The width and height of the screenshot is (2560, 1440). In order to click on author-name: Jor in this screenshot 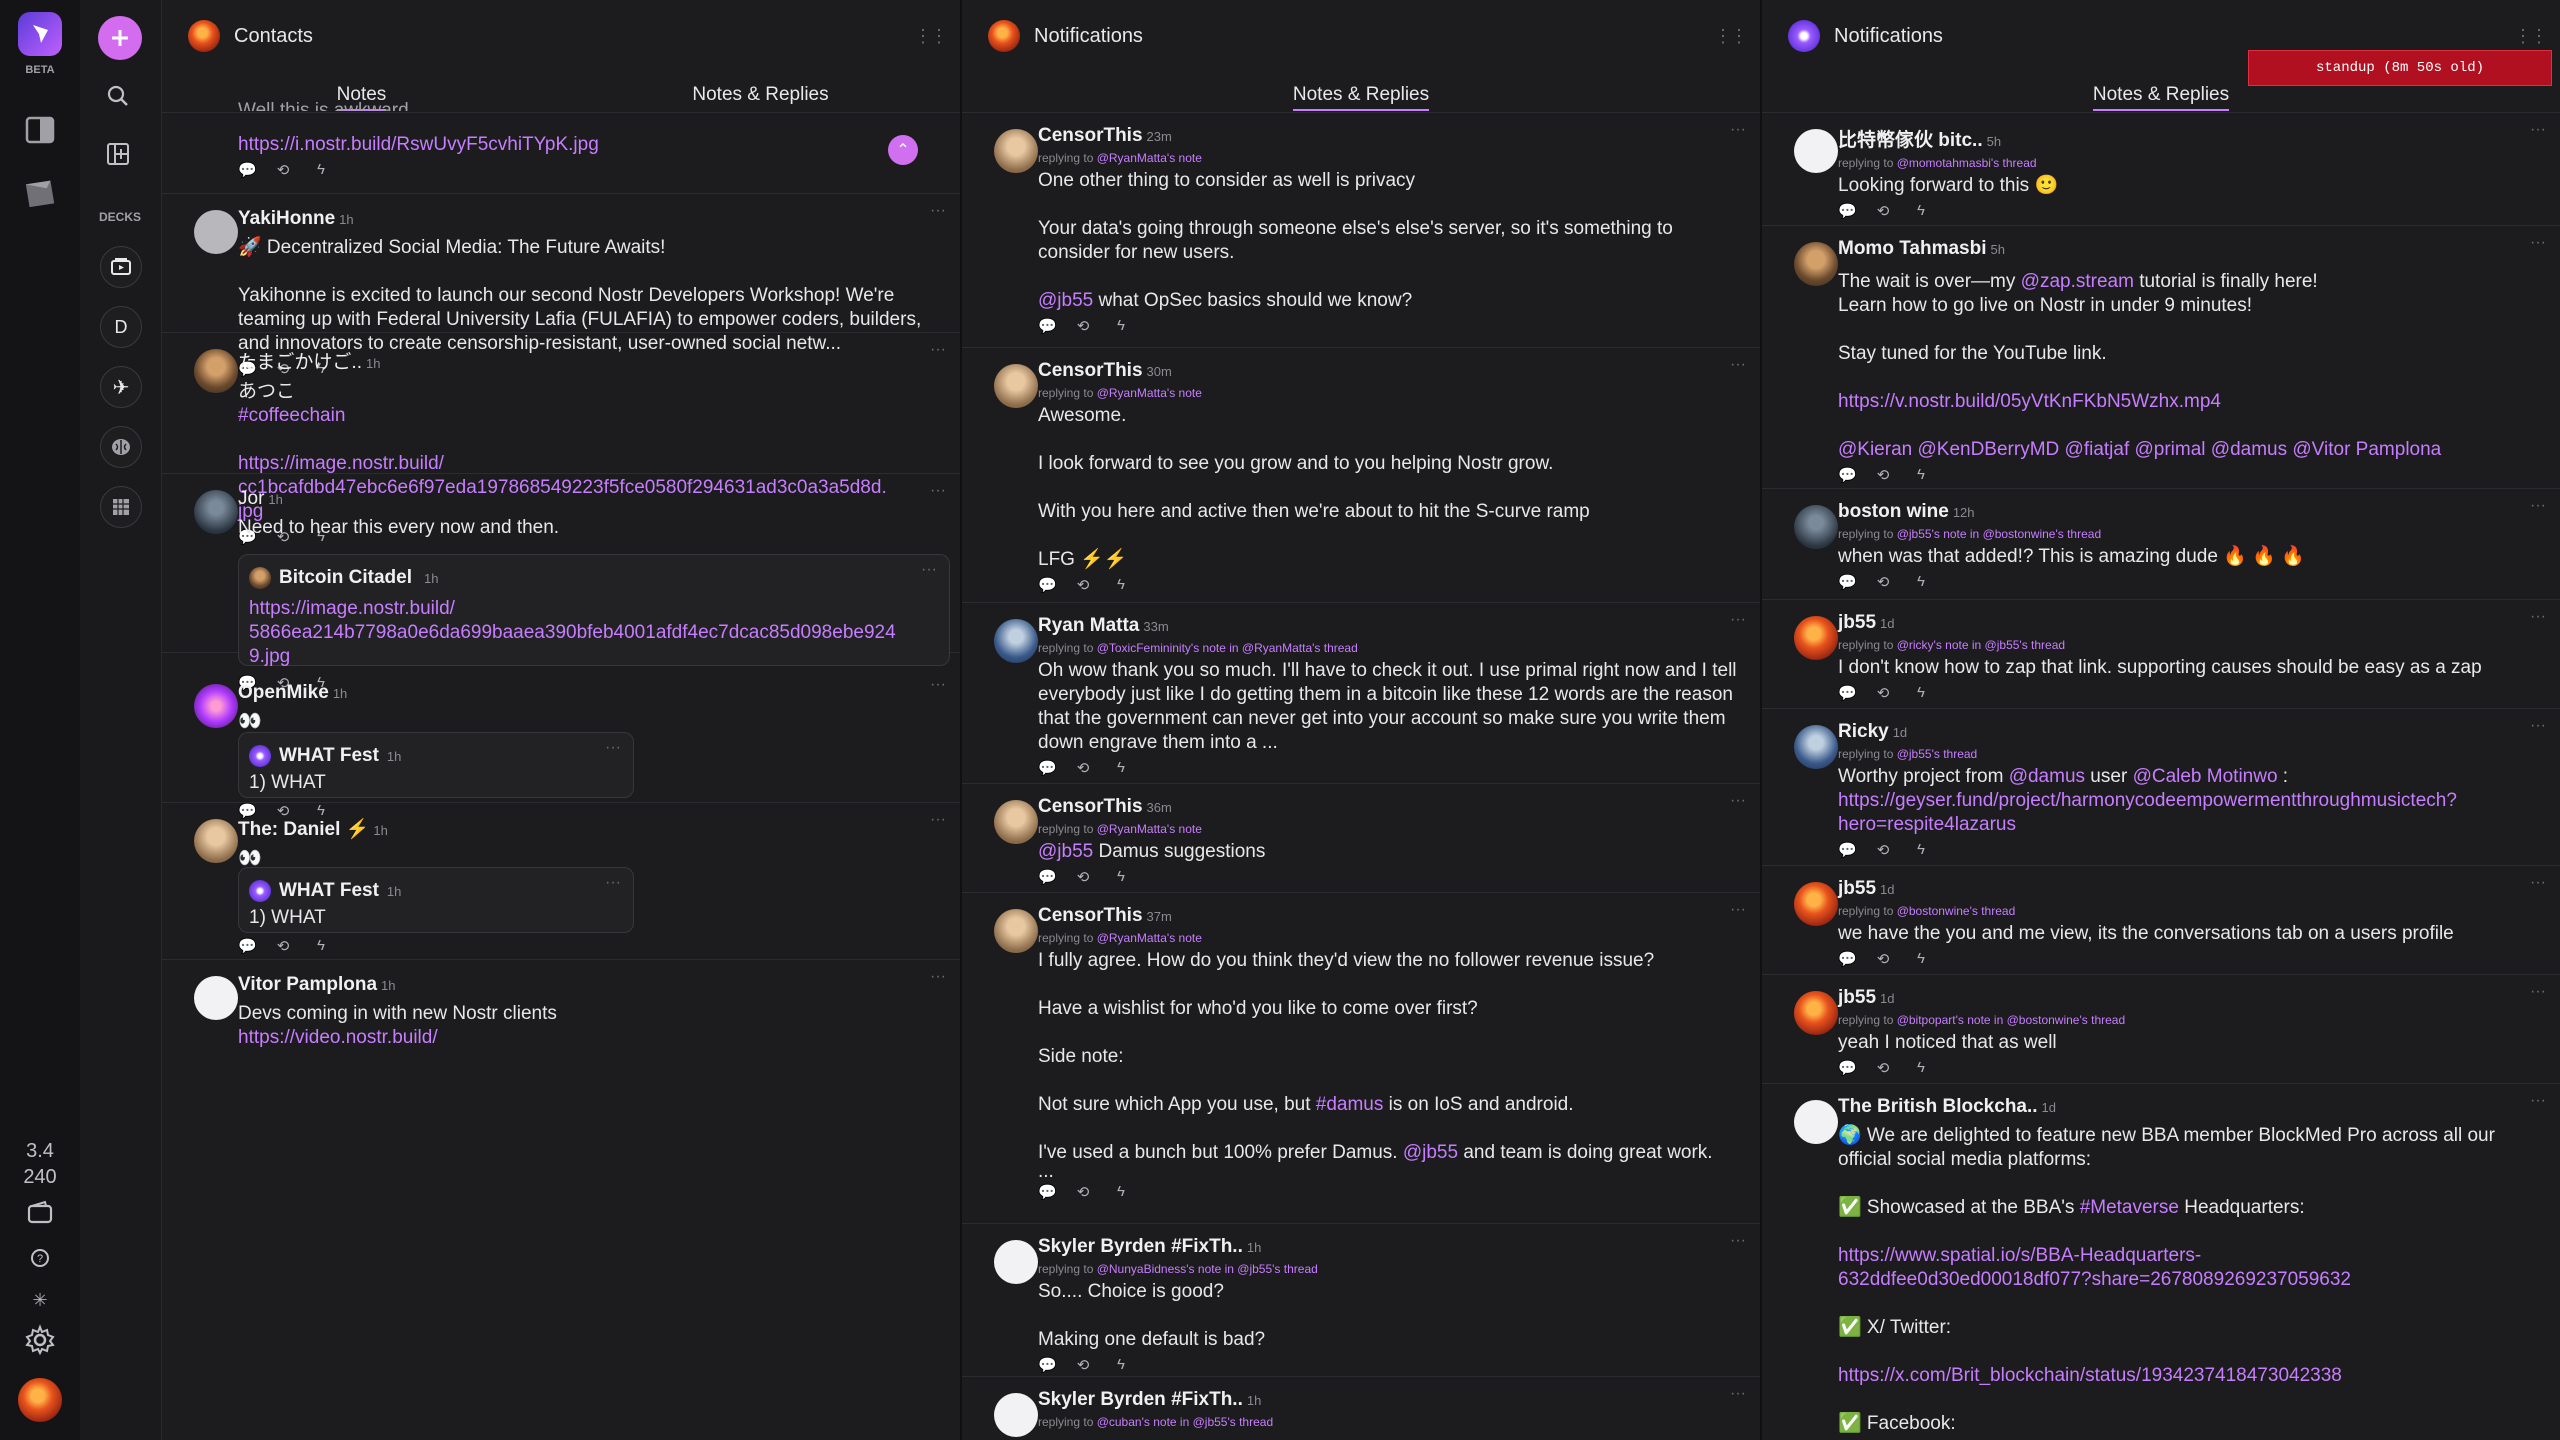, I will do `click(251, 498)`.